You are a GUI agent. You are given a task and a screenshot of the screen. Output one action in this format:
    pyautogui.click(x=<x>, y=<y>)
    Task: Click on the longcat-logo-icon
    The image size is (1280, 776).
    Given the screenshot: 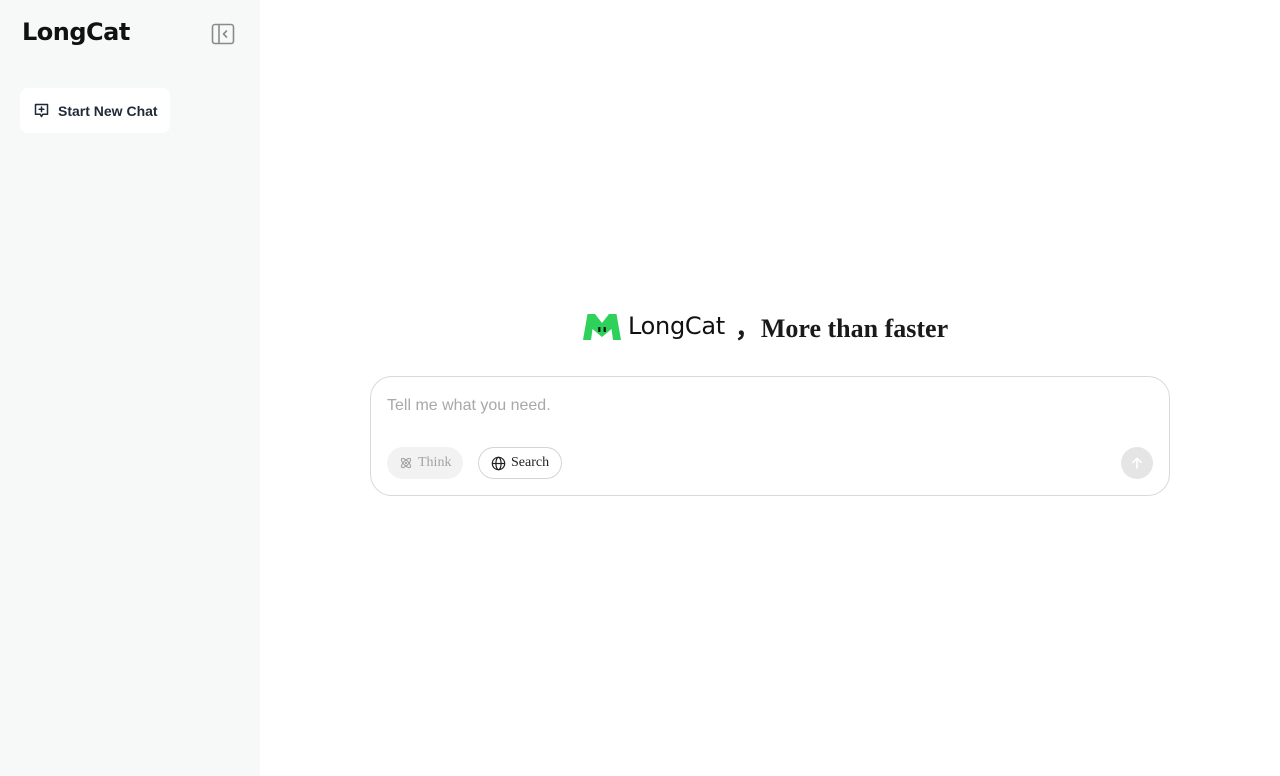 What is the action you would take?
    pyautogui.click(x=602, y=327)
    